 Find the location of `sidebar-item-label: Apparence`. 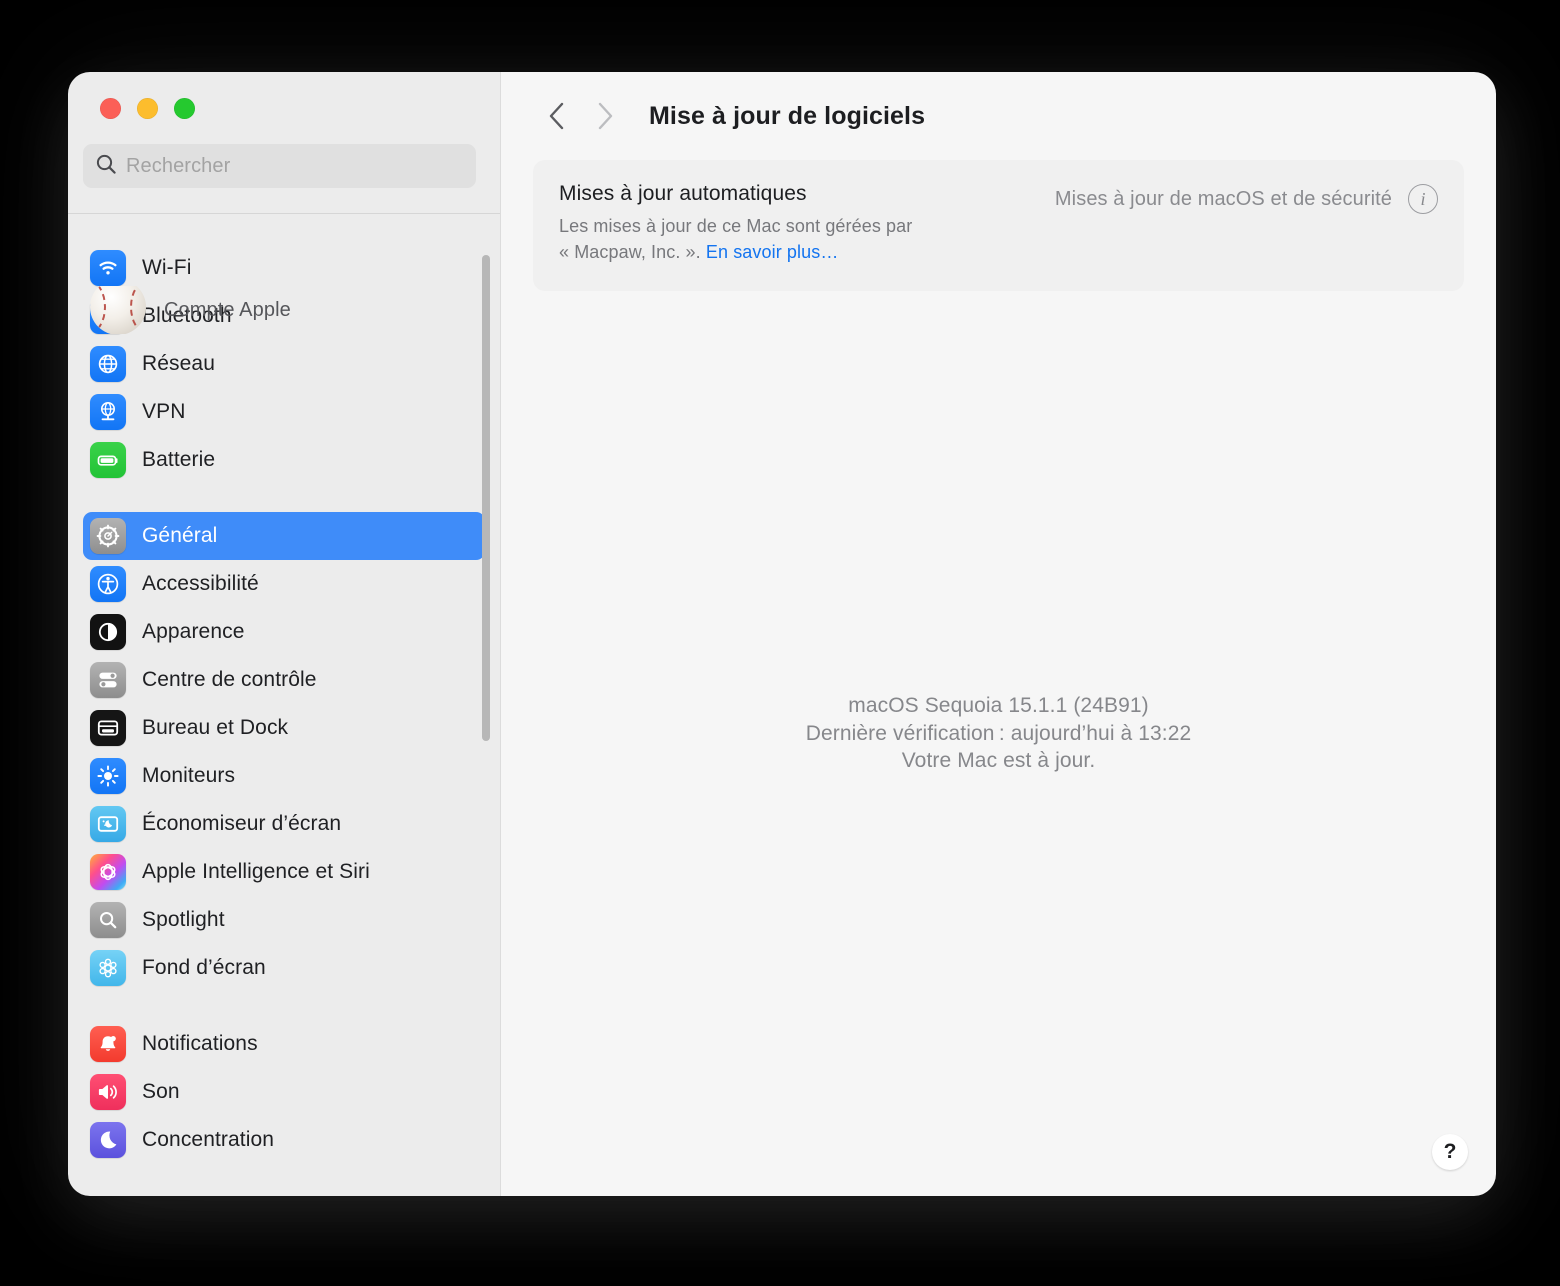

sidebar-item-label: Apparence is located at coordinates (193, 631).